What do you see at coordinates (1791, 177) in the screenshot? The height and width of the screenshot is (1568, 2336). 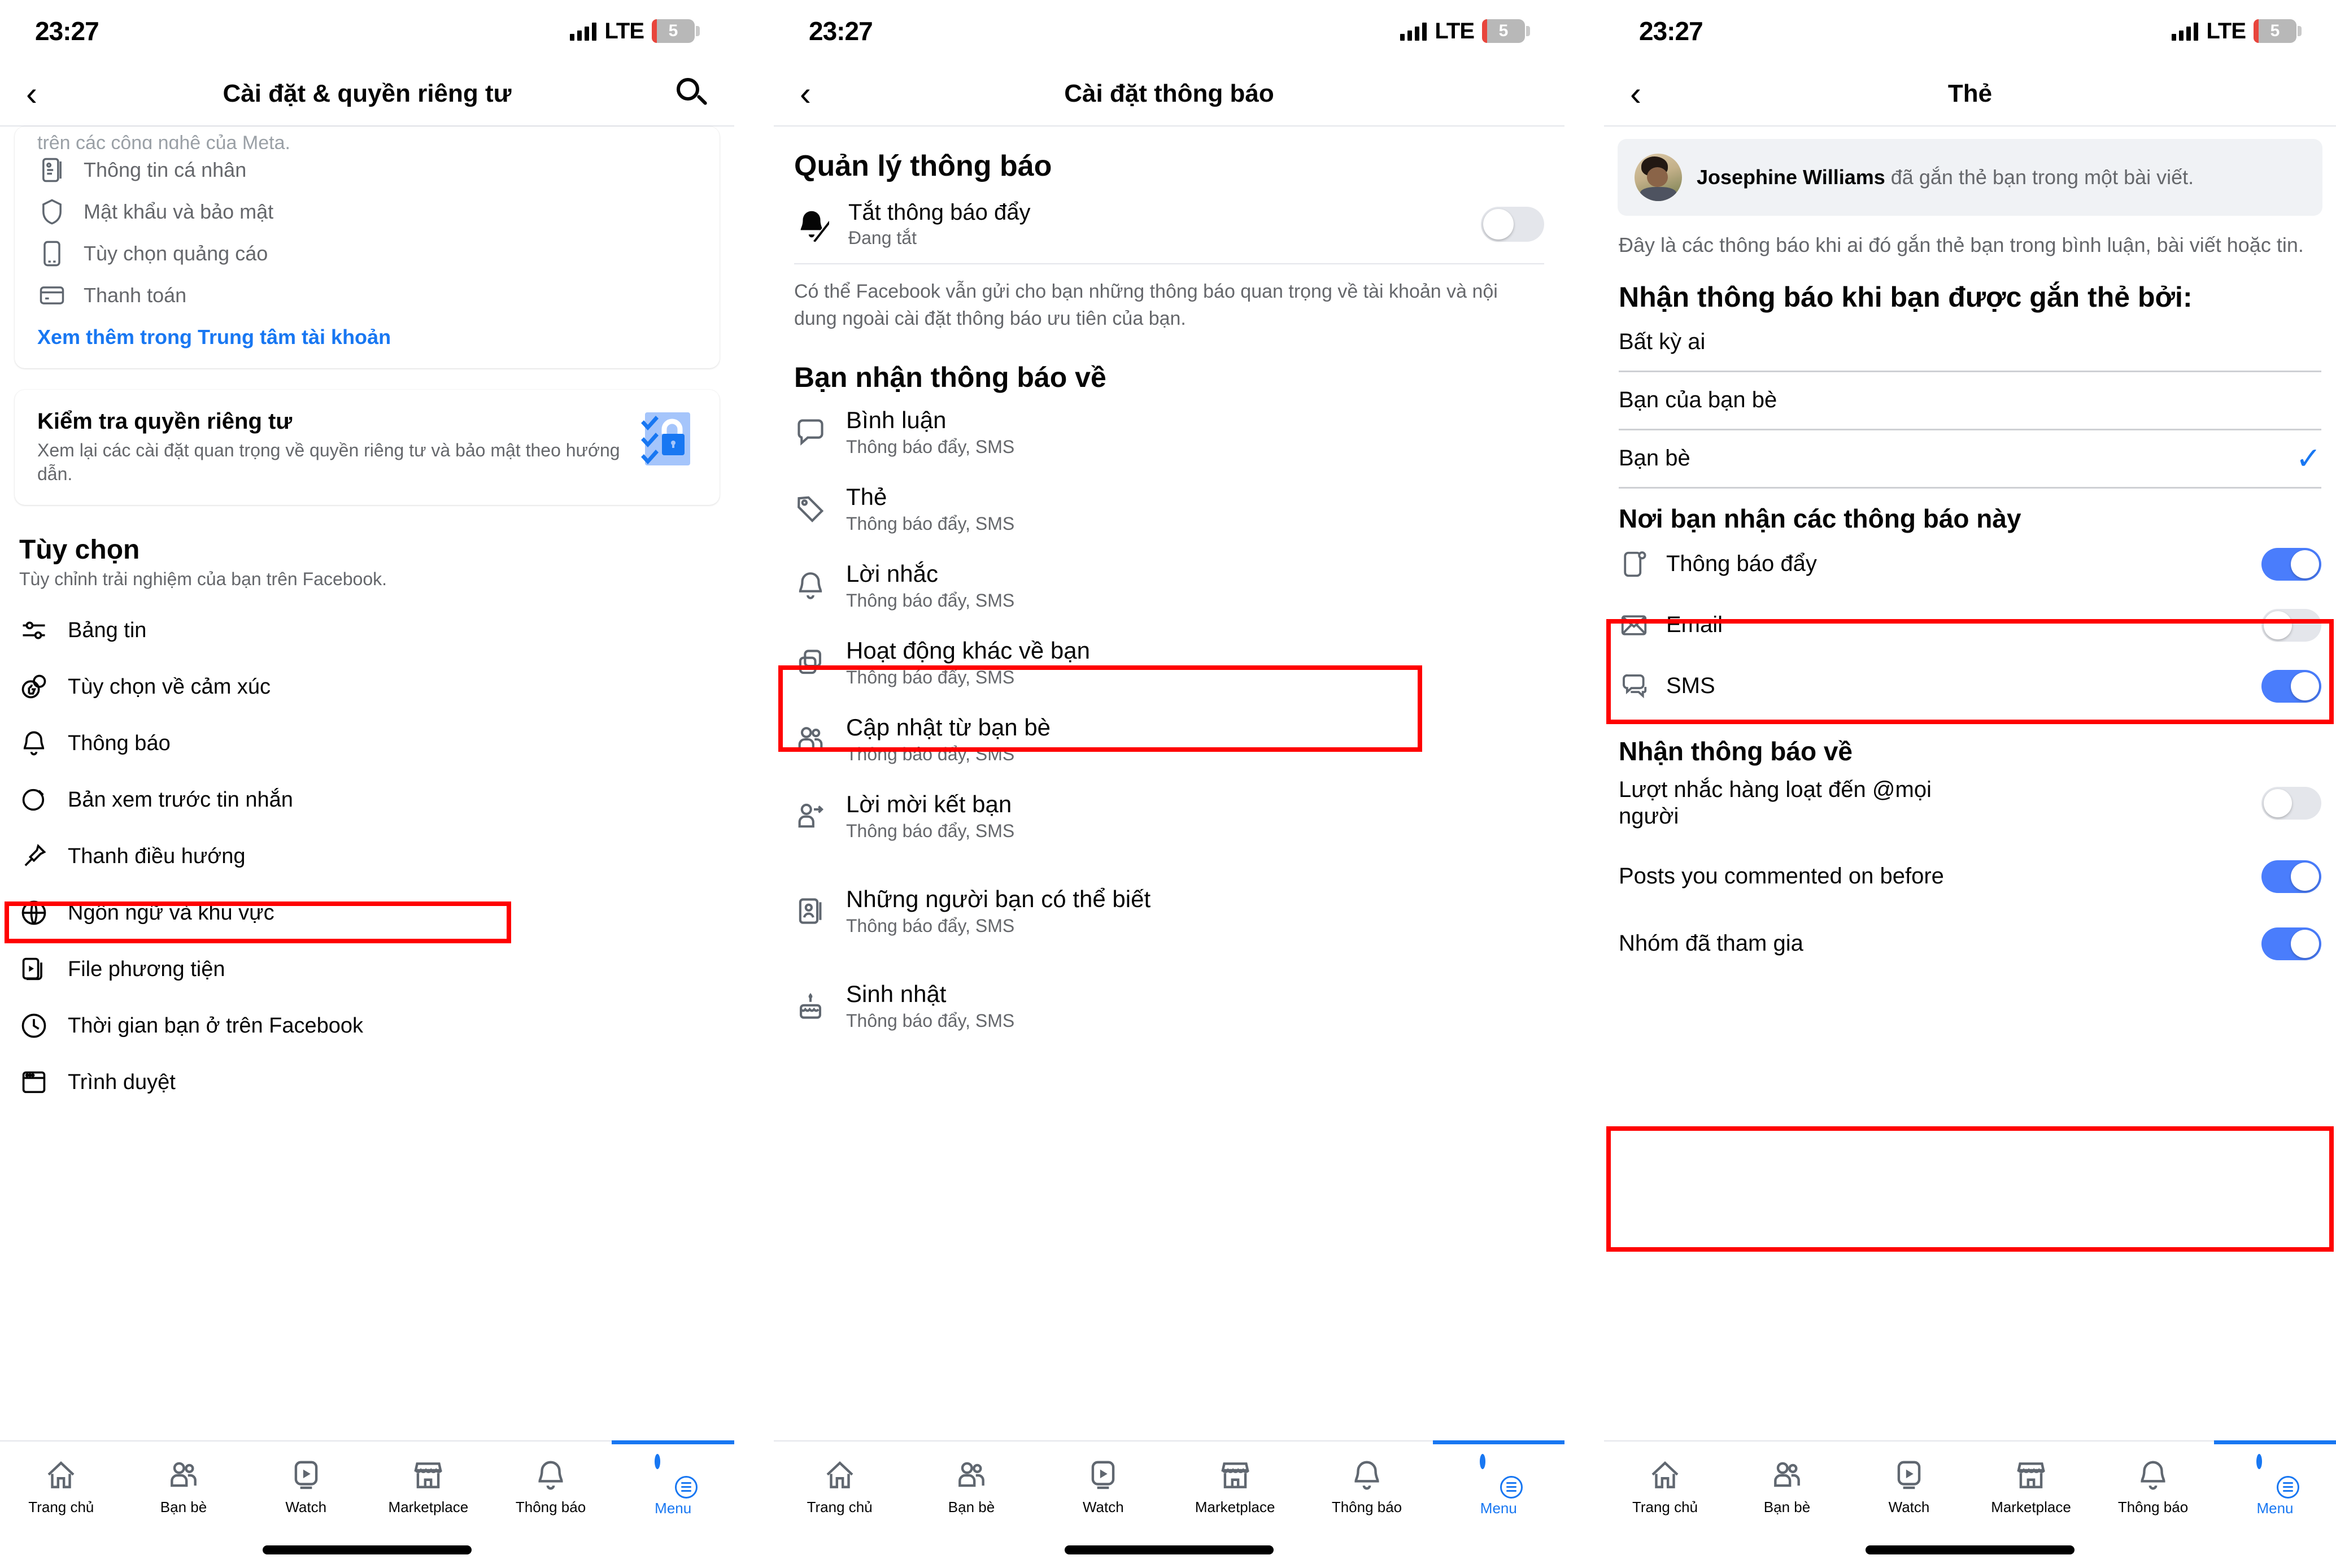 I see `tagger-name: Josephine Williams` at bounding box center [1791, 177].